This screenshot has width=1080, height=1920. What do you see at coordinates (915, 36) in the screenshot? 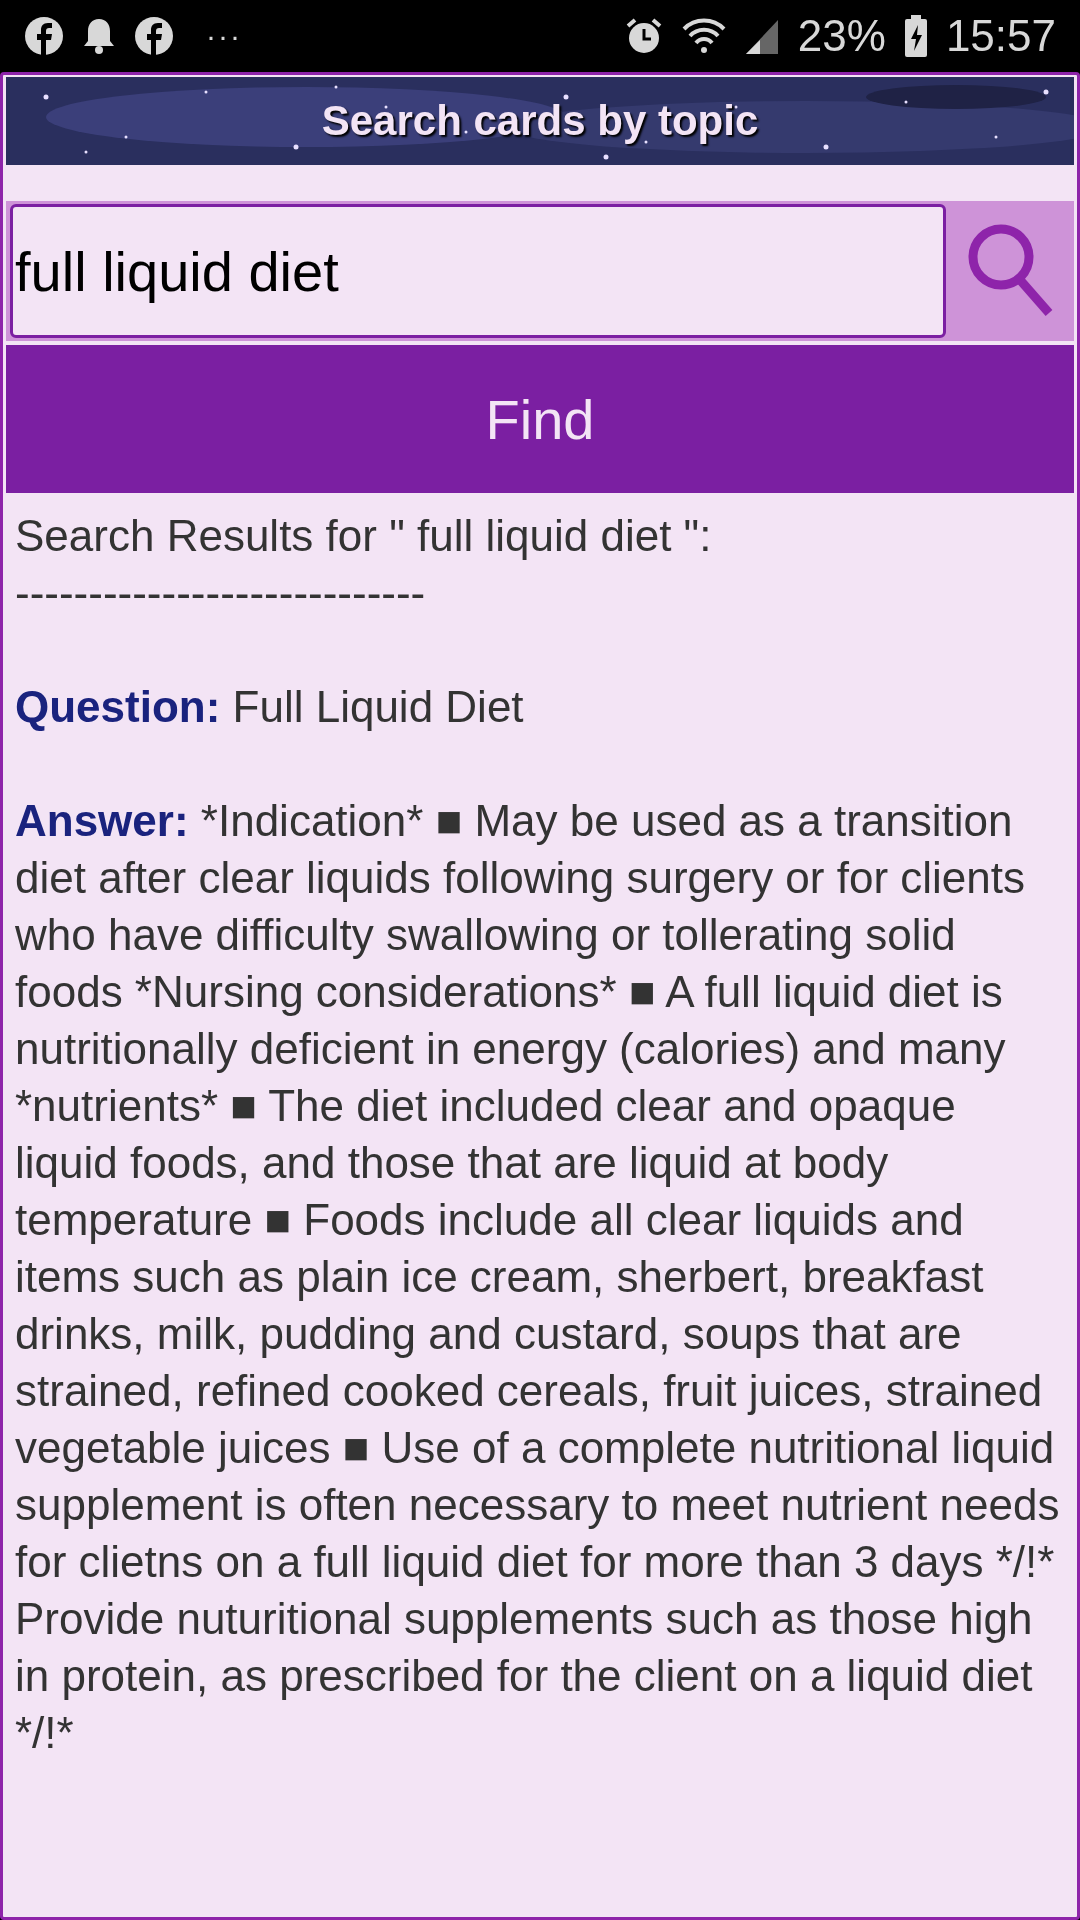
I see `battery-charging-icon` at bounding box center [915, 36].